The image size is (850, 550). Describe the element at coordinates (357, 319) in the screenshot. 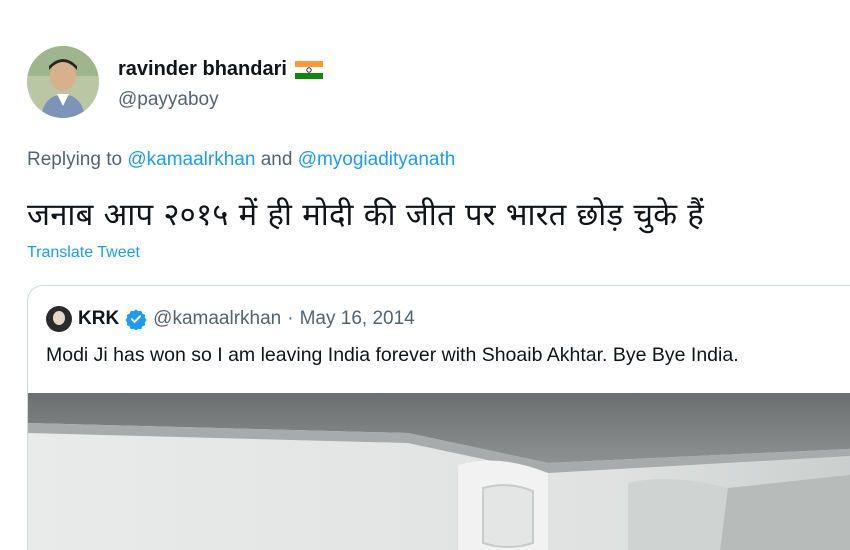

I see `quoted-tweet-date: May 16, 2014` at that location.